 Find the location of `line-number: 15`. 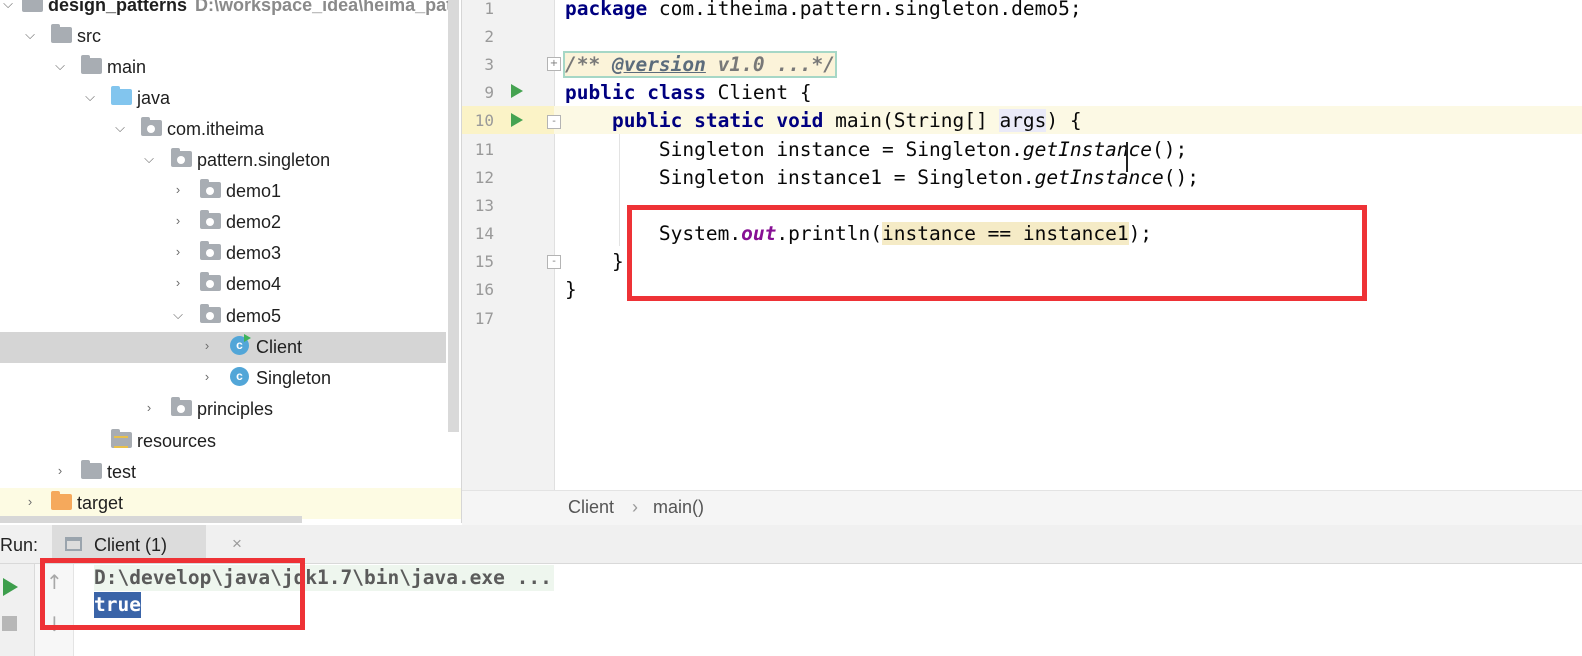

line-number: 15 is located at coordinates (484, 261).